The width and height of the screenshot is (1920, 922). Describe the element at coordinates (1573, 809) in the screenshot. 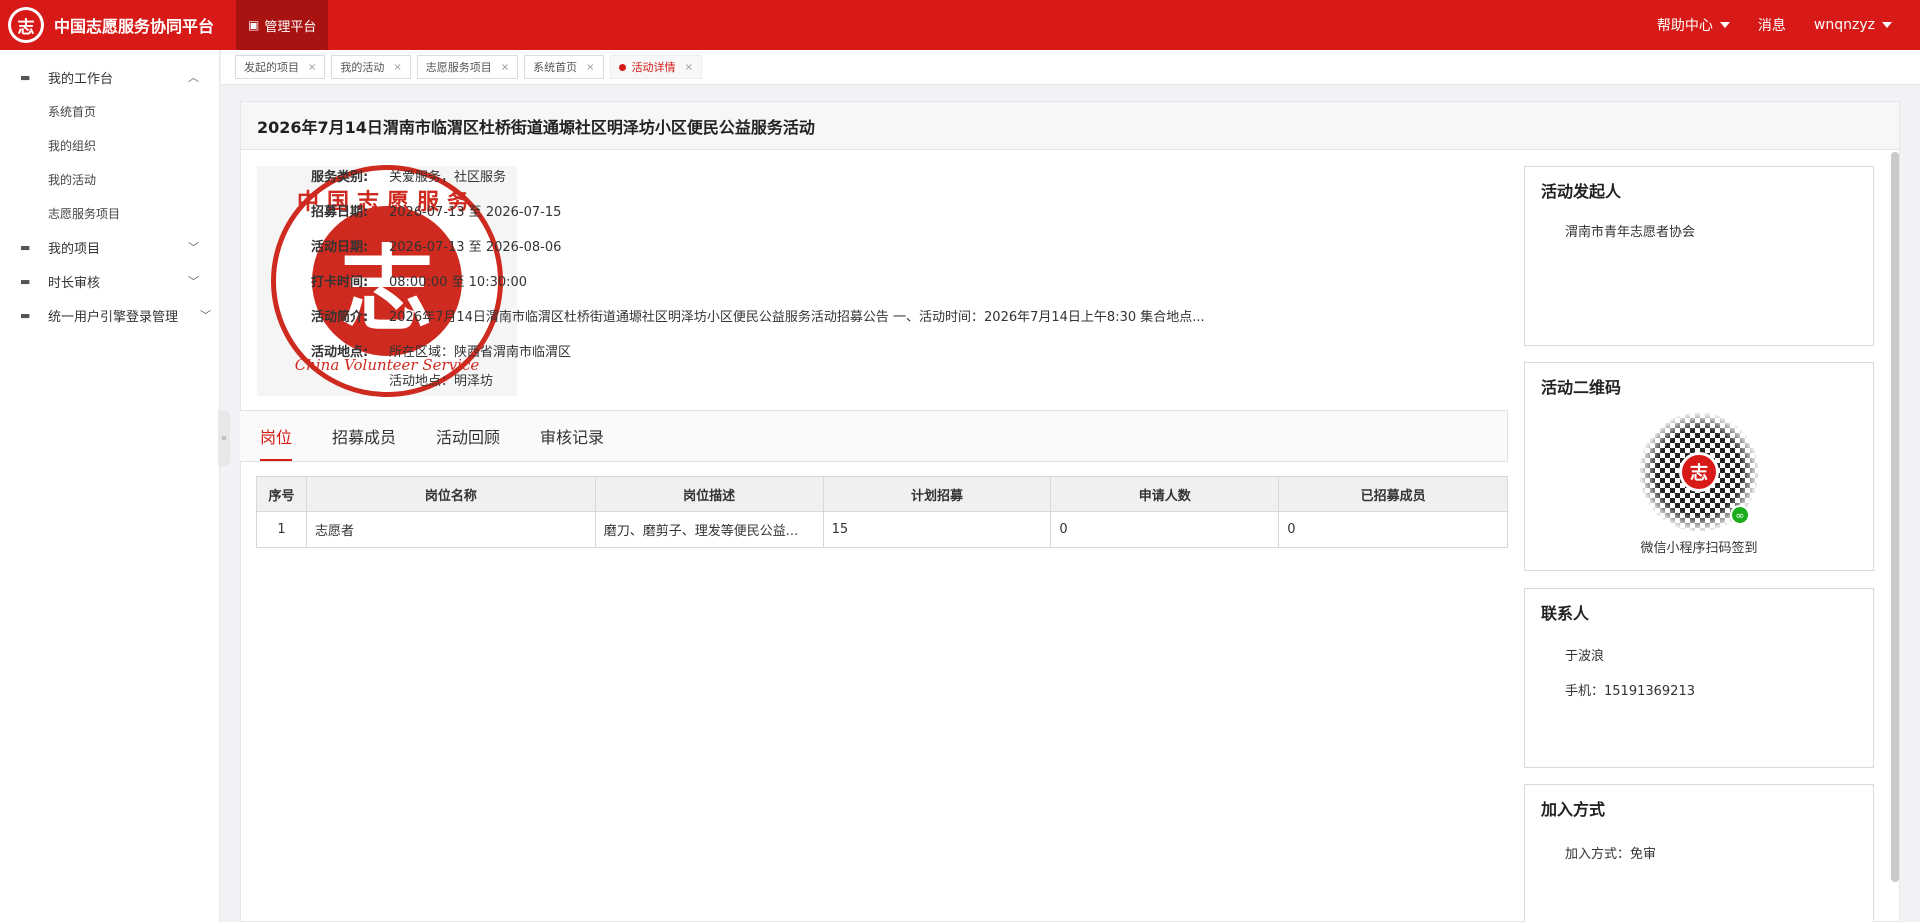

I see `panel-title: 加入方式` at that location.